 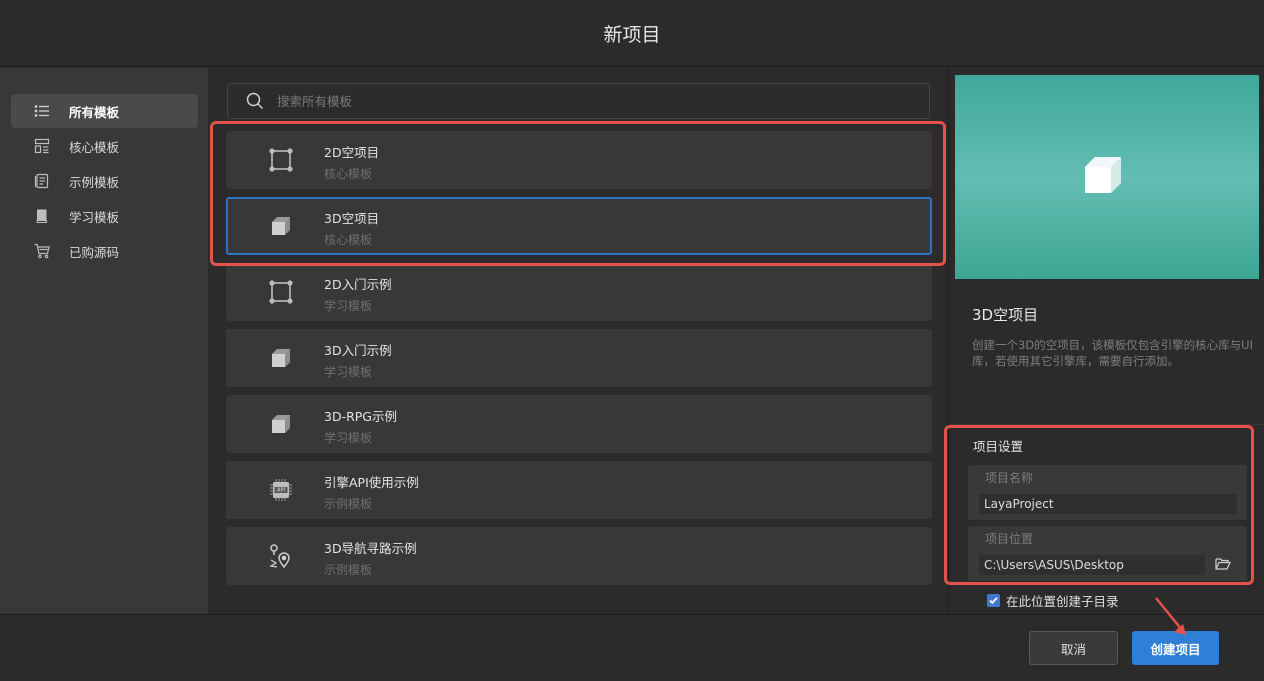 What do you see at coordinates (1009, 539) in the screenshot?
I see `project-location-label: 项目位置` at bounding box center [1009, 539].